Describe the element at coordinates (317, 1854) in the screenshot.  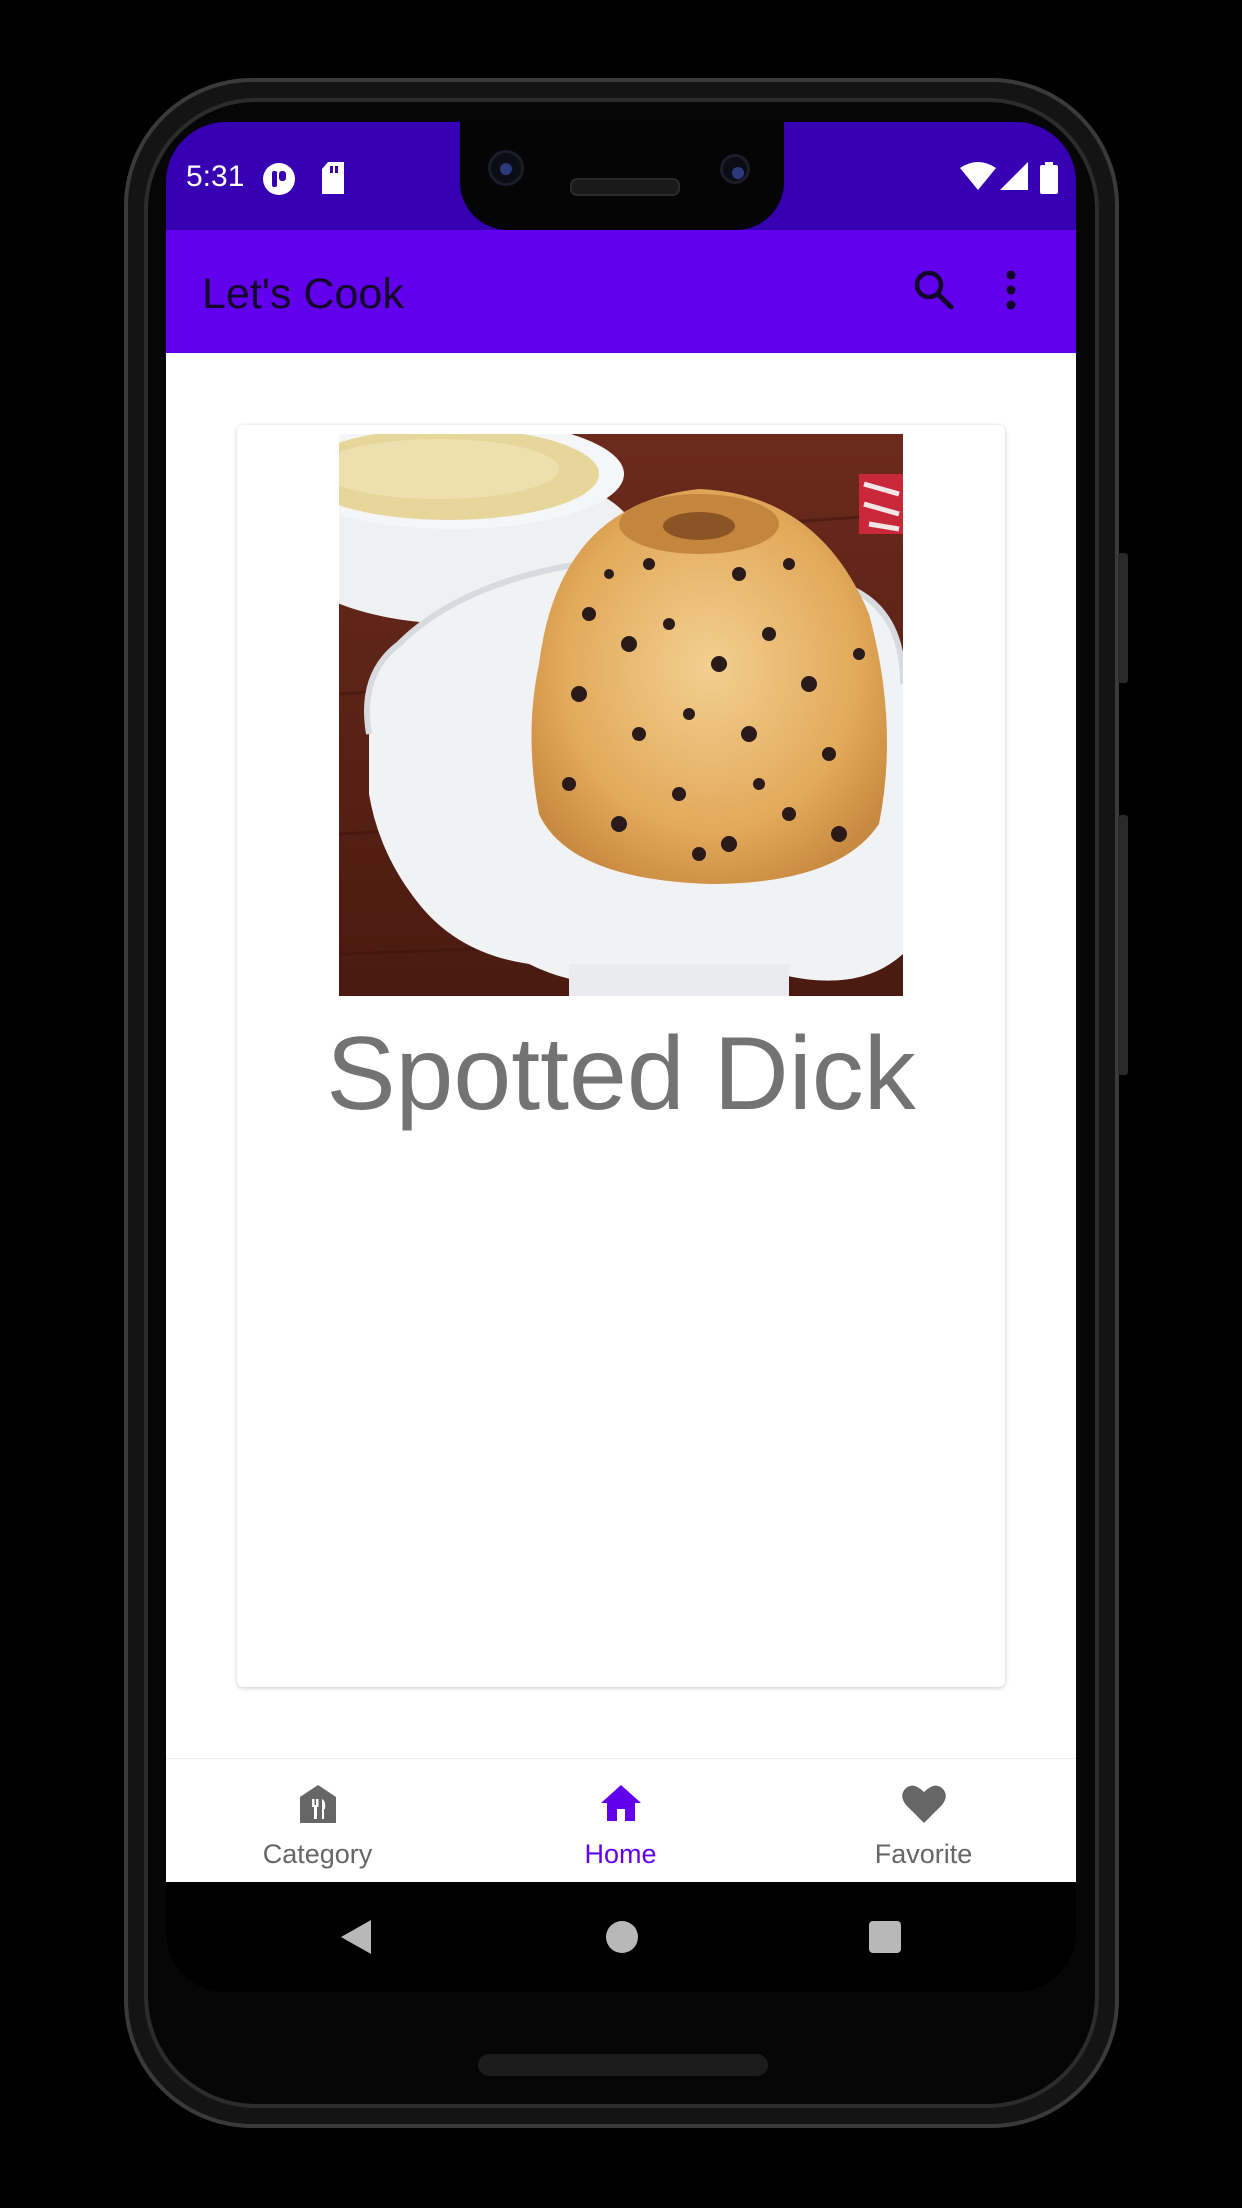
I see `nav-label-category: Category` at that location.